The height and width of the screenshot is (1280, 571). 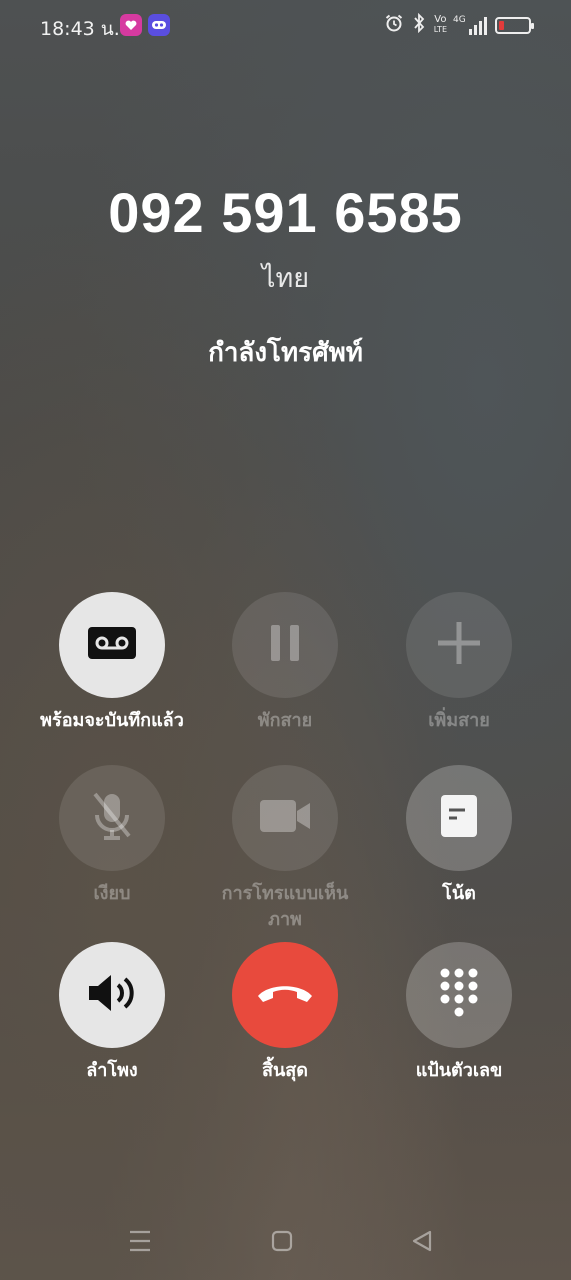 What do you see at coordinates (440, 24) in the screenshot?
I see `volte-icon: Vo LTE` at bounding box center [440, 24].